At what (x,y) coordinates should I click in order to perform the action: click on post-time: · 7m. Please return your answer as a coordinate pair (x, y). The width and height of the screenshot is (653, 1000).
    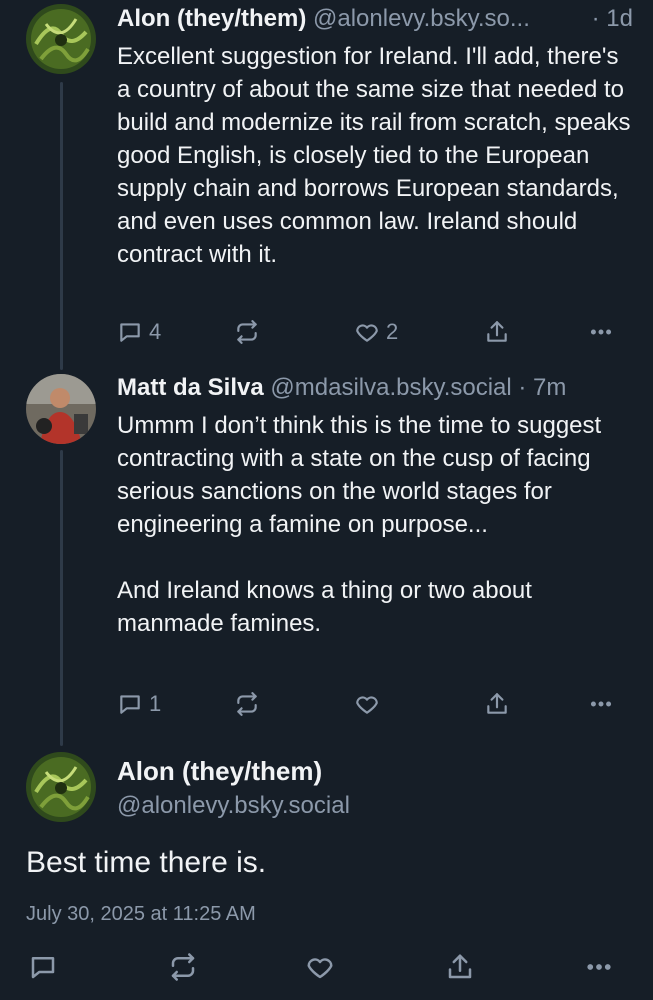
    Looking at the image, I should click on (542, 387).